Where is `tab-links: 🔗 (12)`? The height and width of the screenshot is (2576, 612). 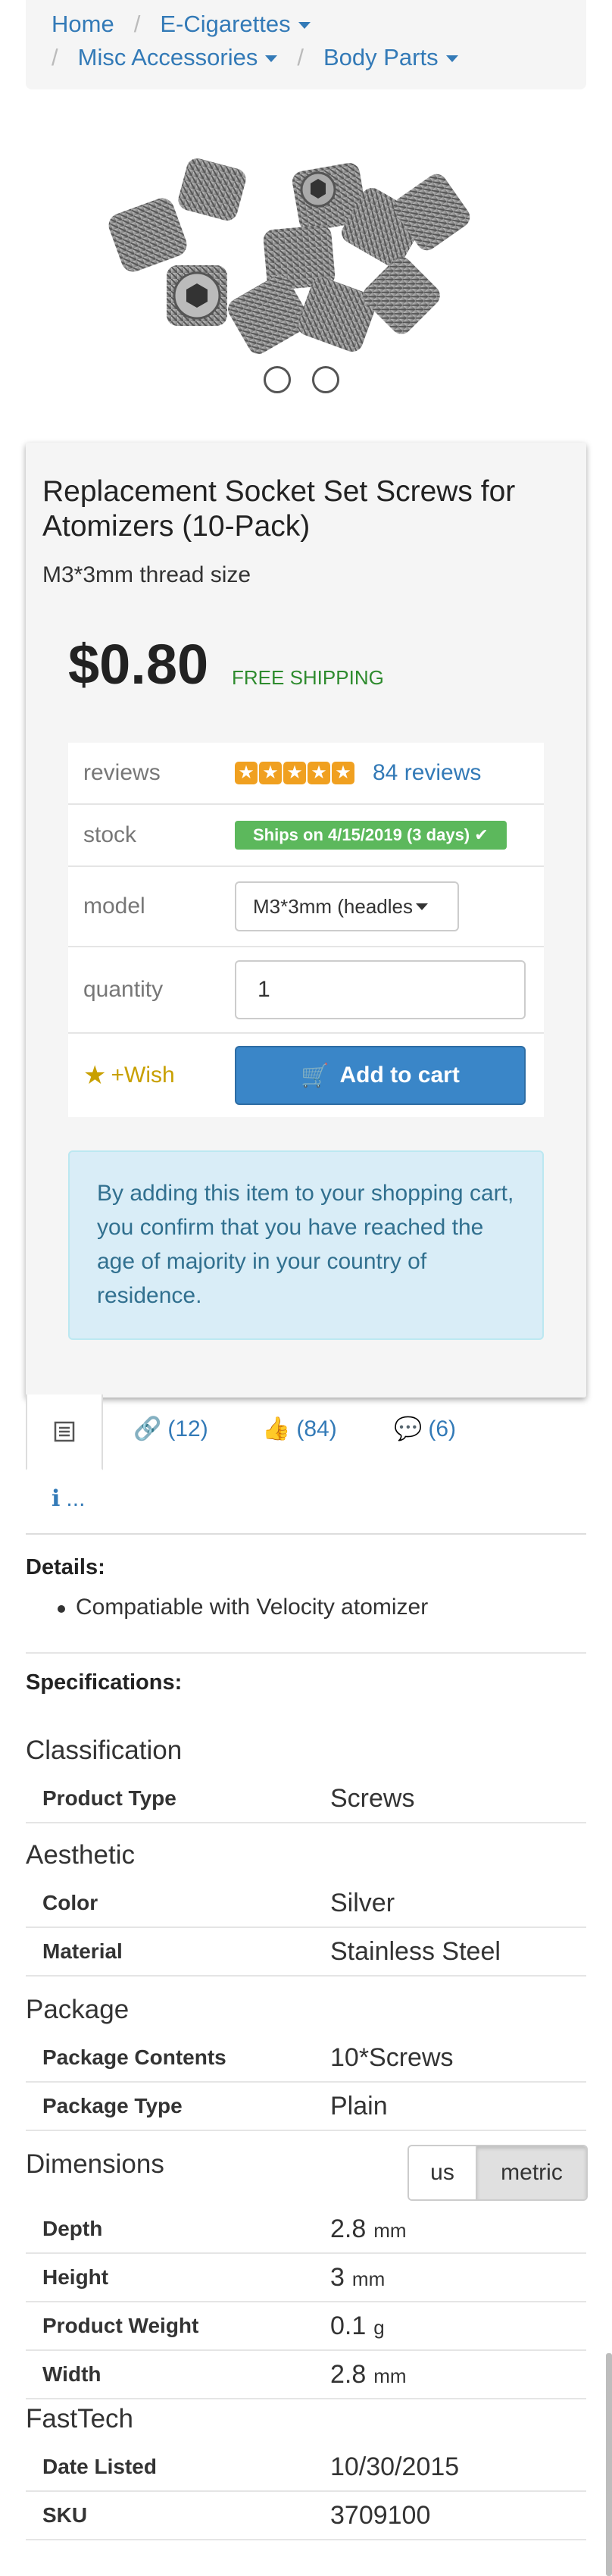 tab-links: 🔗 (12) is located at coordinates (170, 1429).